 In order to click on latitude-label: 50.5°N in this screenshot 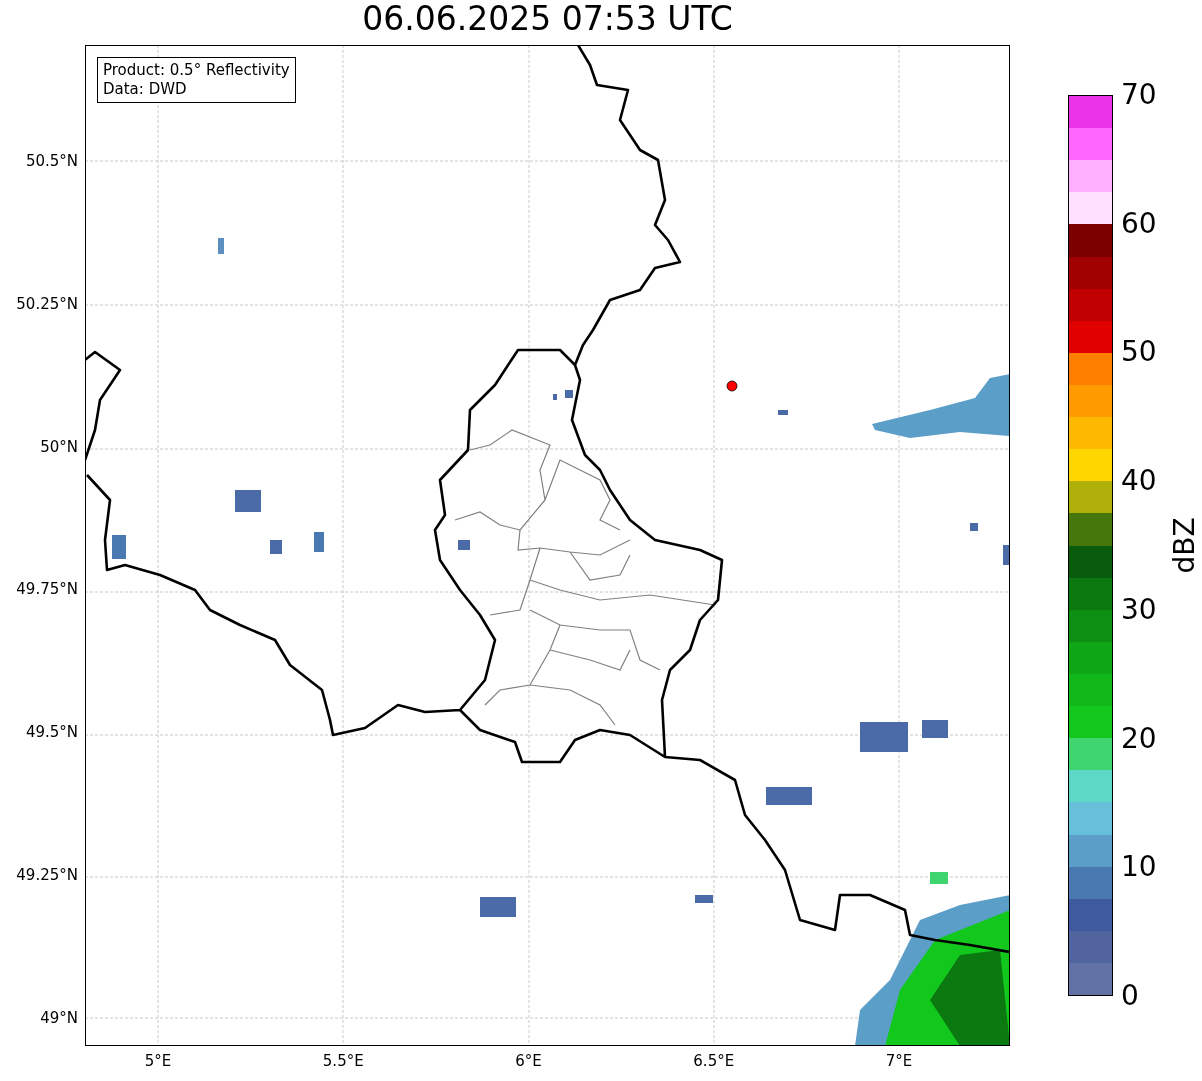, I will do `click(51, 161)`.